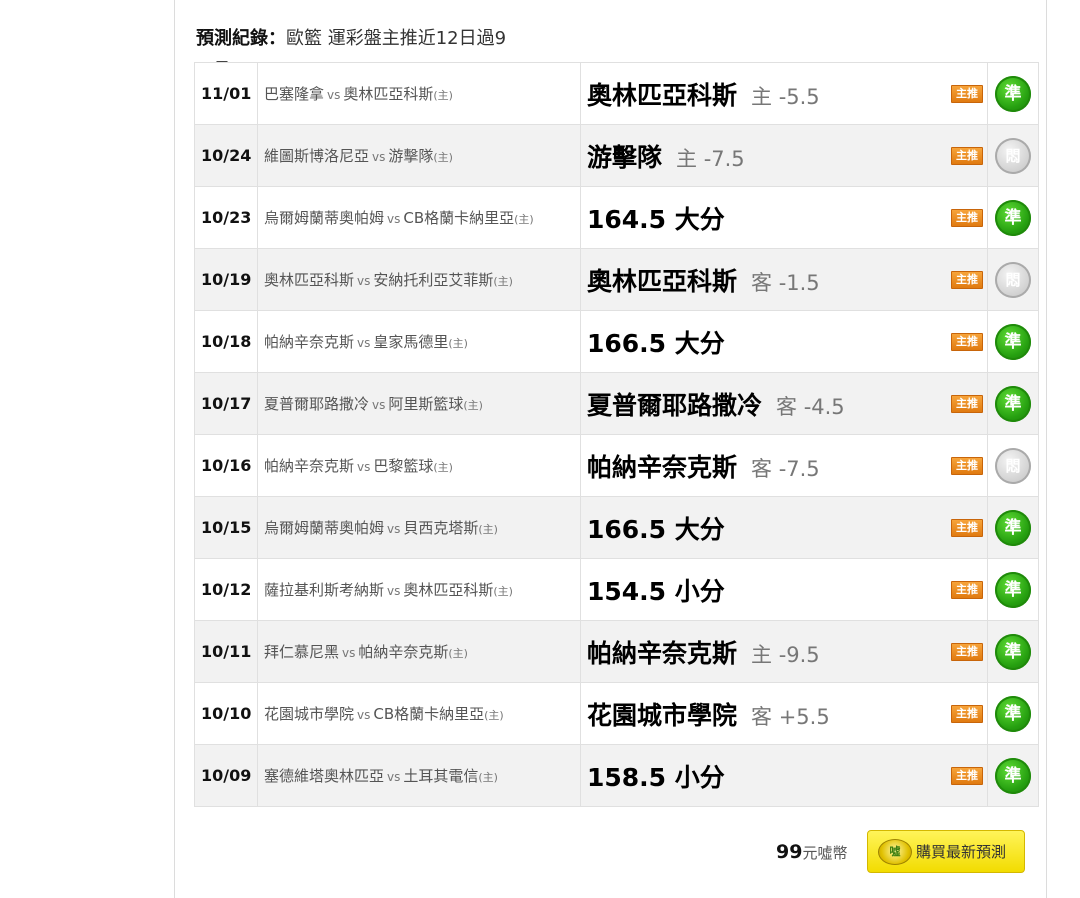 The height and width of the screenshot is (898, 1080). Describe the element at coordinates (616, 713) in the screenshot. I see `table-row: 10/10 花園城市學院 vs CB格蘭卡納里亞(主) 花園城市學院客 +5.5 主推準` at that location.